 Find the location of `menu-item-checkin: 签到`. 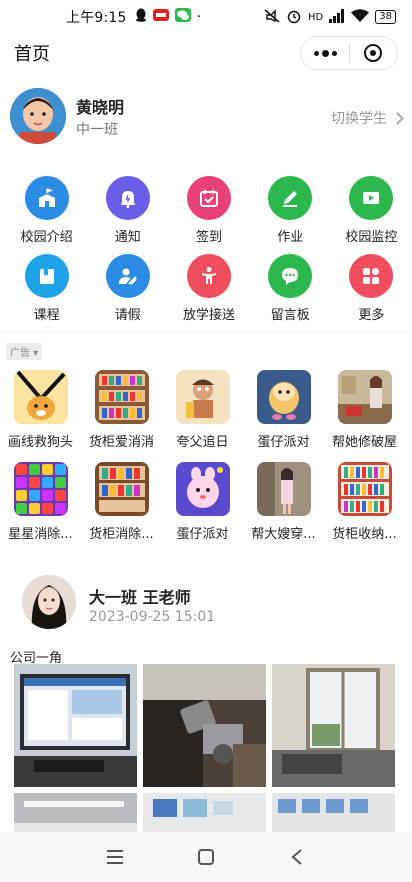

menu-item-checkin: 签到 is located at coordinates (208, 215).